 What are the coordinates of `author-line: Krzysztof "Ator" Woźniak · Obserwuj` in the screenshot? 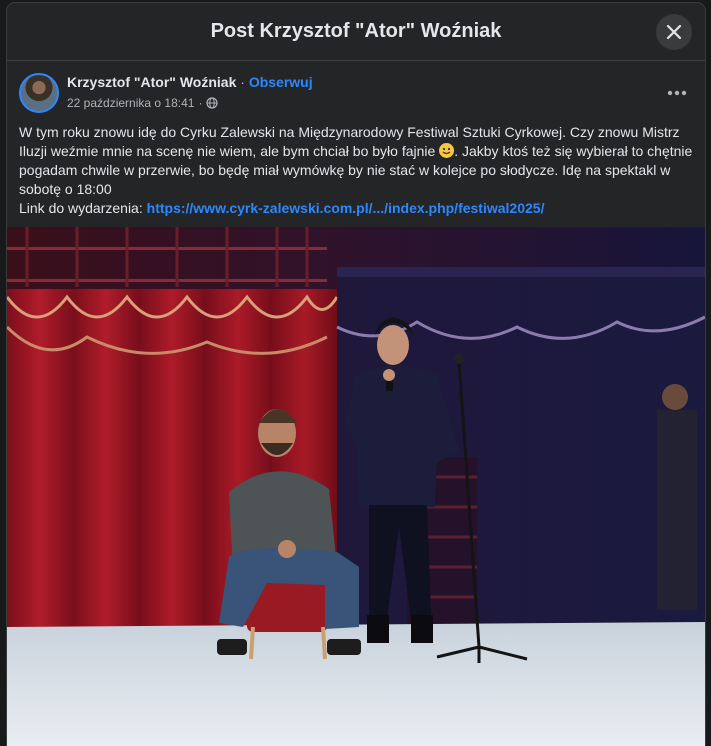 It's located at (190, 82).